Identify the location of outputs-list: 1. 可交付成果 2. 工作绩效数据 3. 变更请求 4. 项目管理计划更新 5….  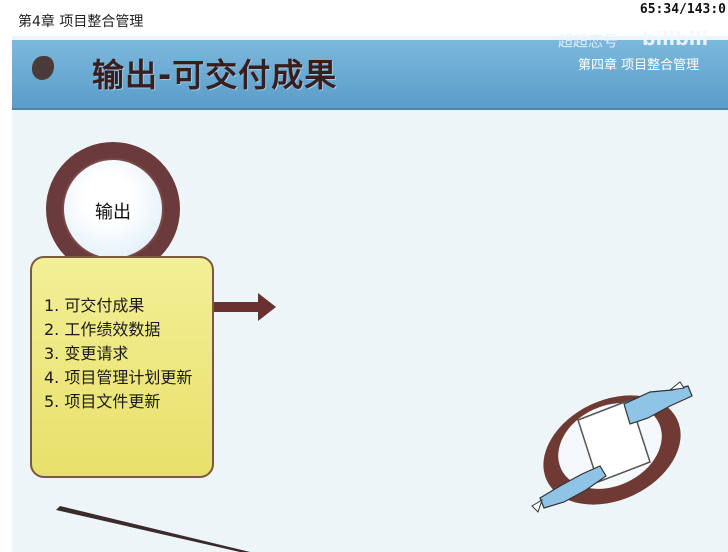
(127, 354).